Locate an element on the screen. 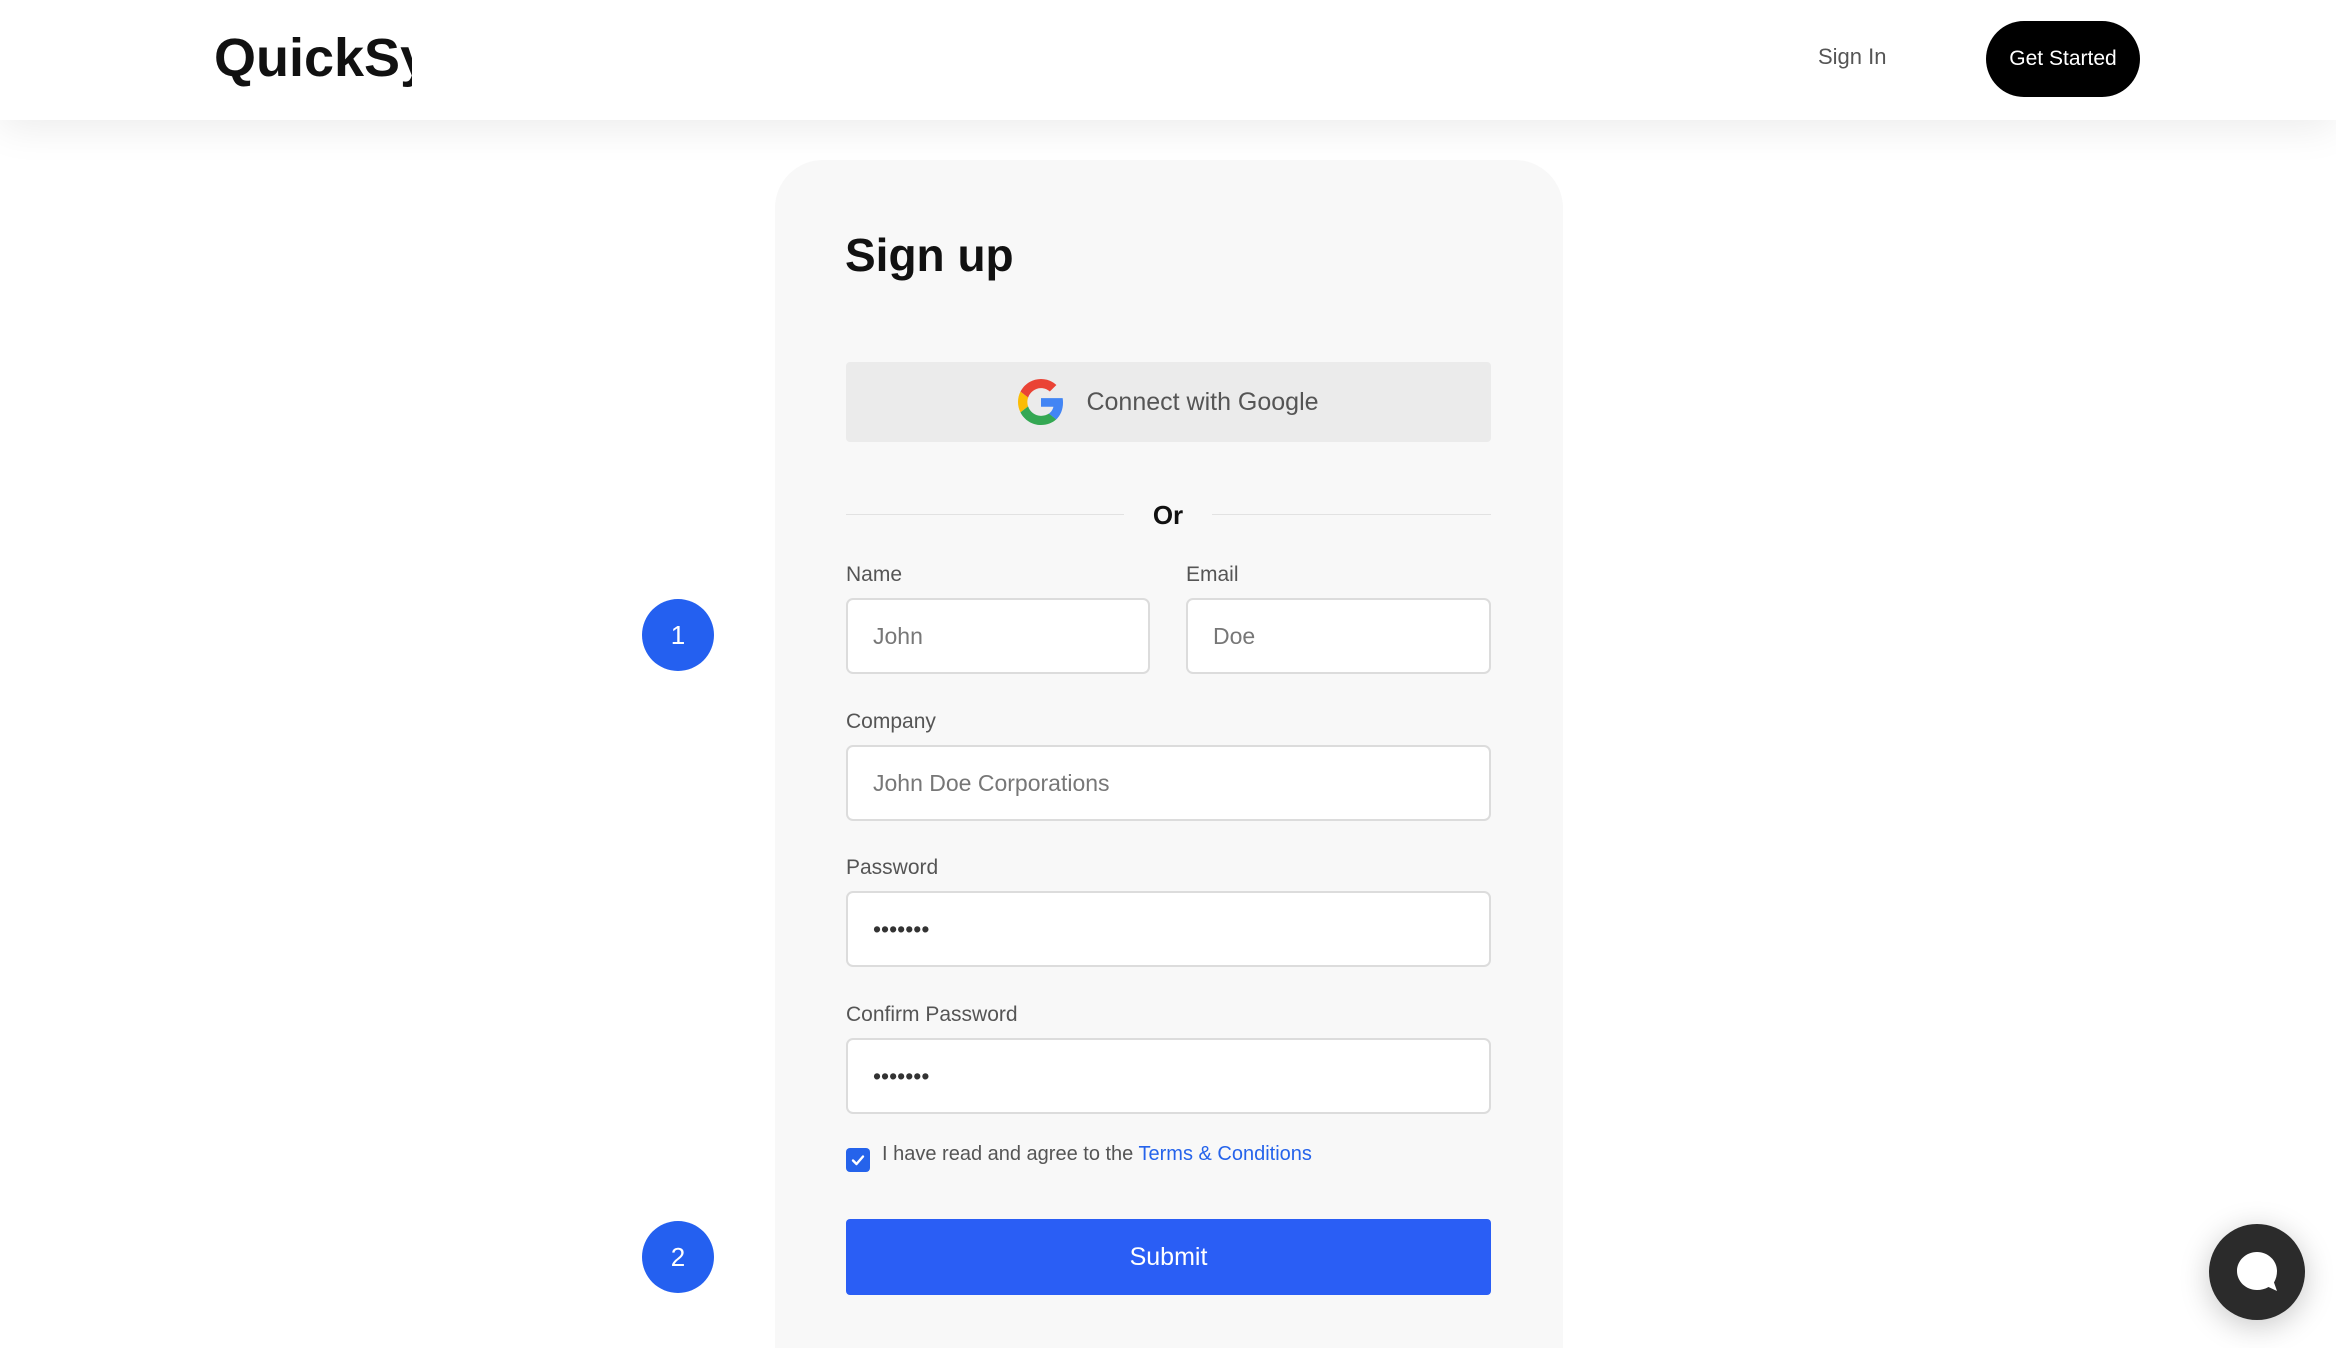  sign-in-link: Sign In is located at coordinates (1852, 57).